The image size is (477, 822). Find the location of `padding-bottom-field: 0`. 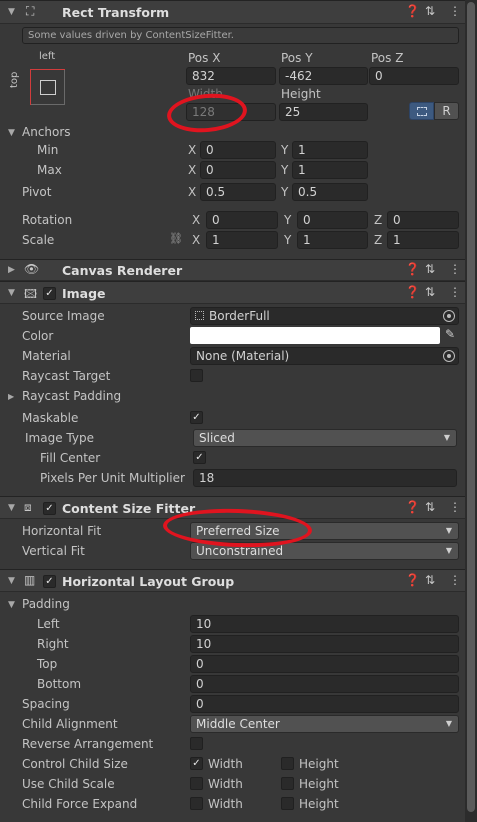

padding-bottom-field: 0 is located at coordinates (324, 684).